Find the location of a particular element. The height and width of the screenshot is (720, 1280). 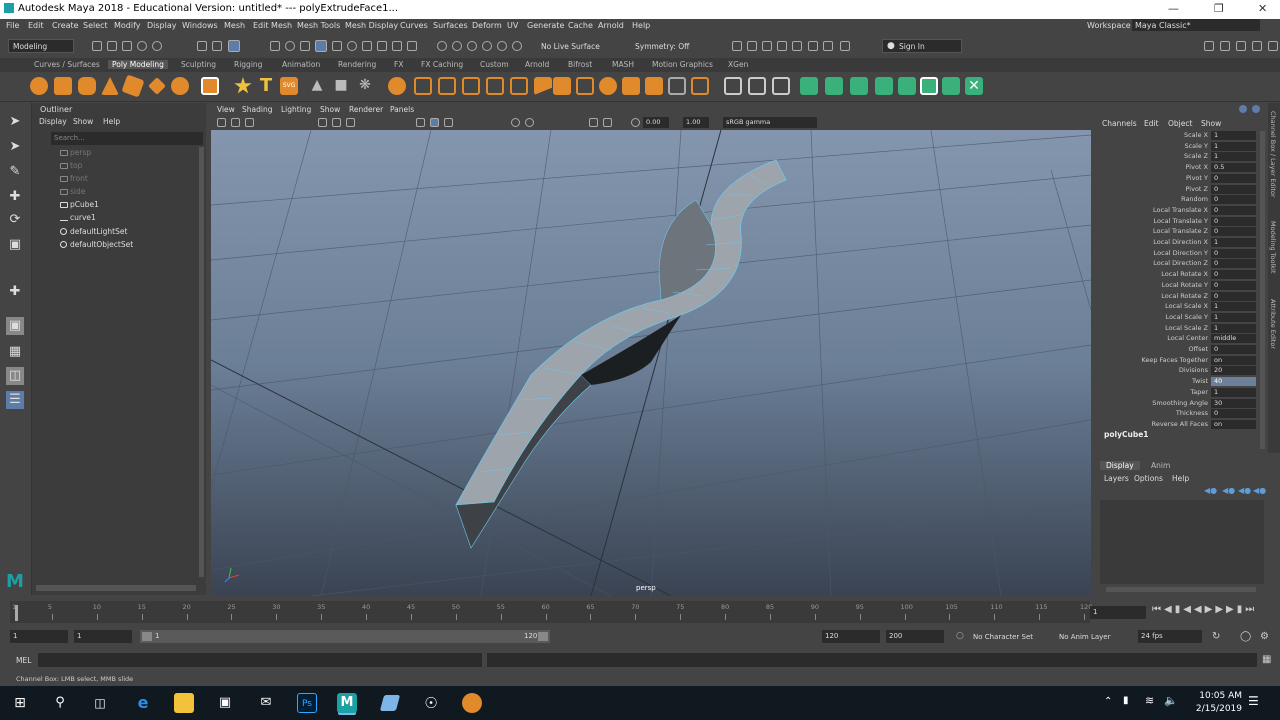

channel-label: Pivot Z is located at coordinates (1197, 189).